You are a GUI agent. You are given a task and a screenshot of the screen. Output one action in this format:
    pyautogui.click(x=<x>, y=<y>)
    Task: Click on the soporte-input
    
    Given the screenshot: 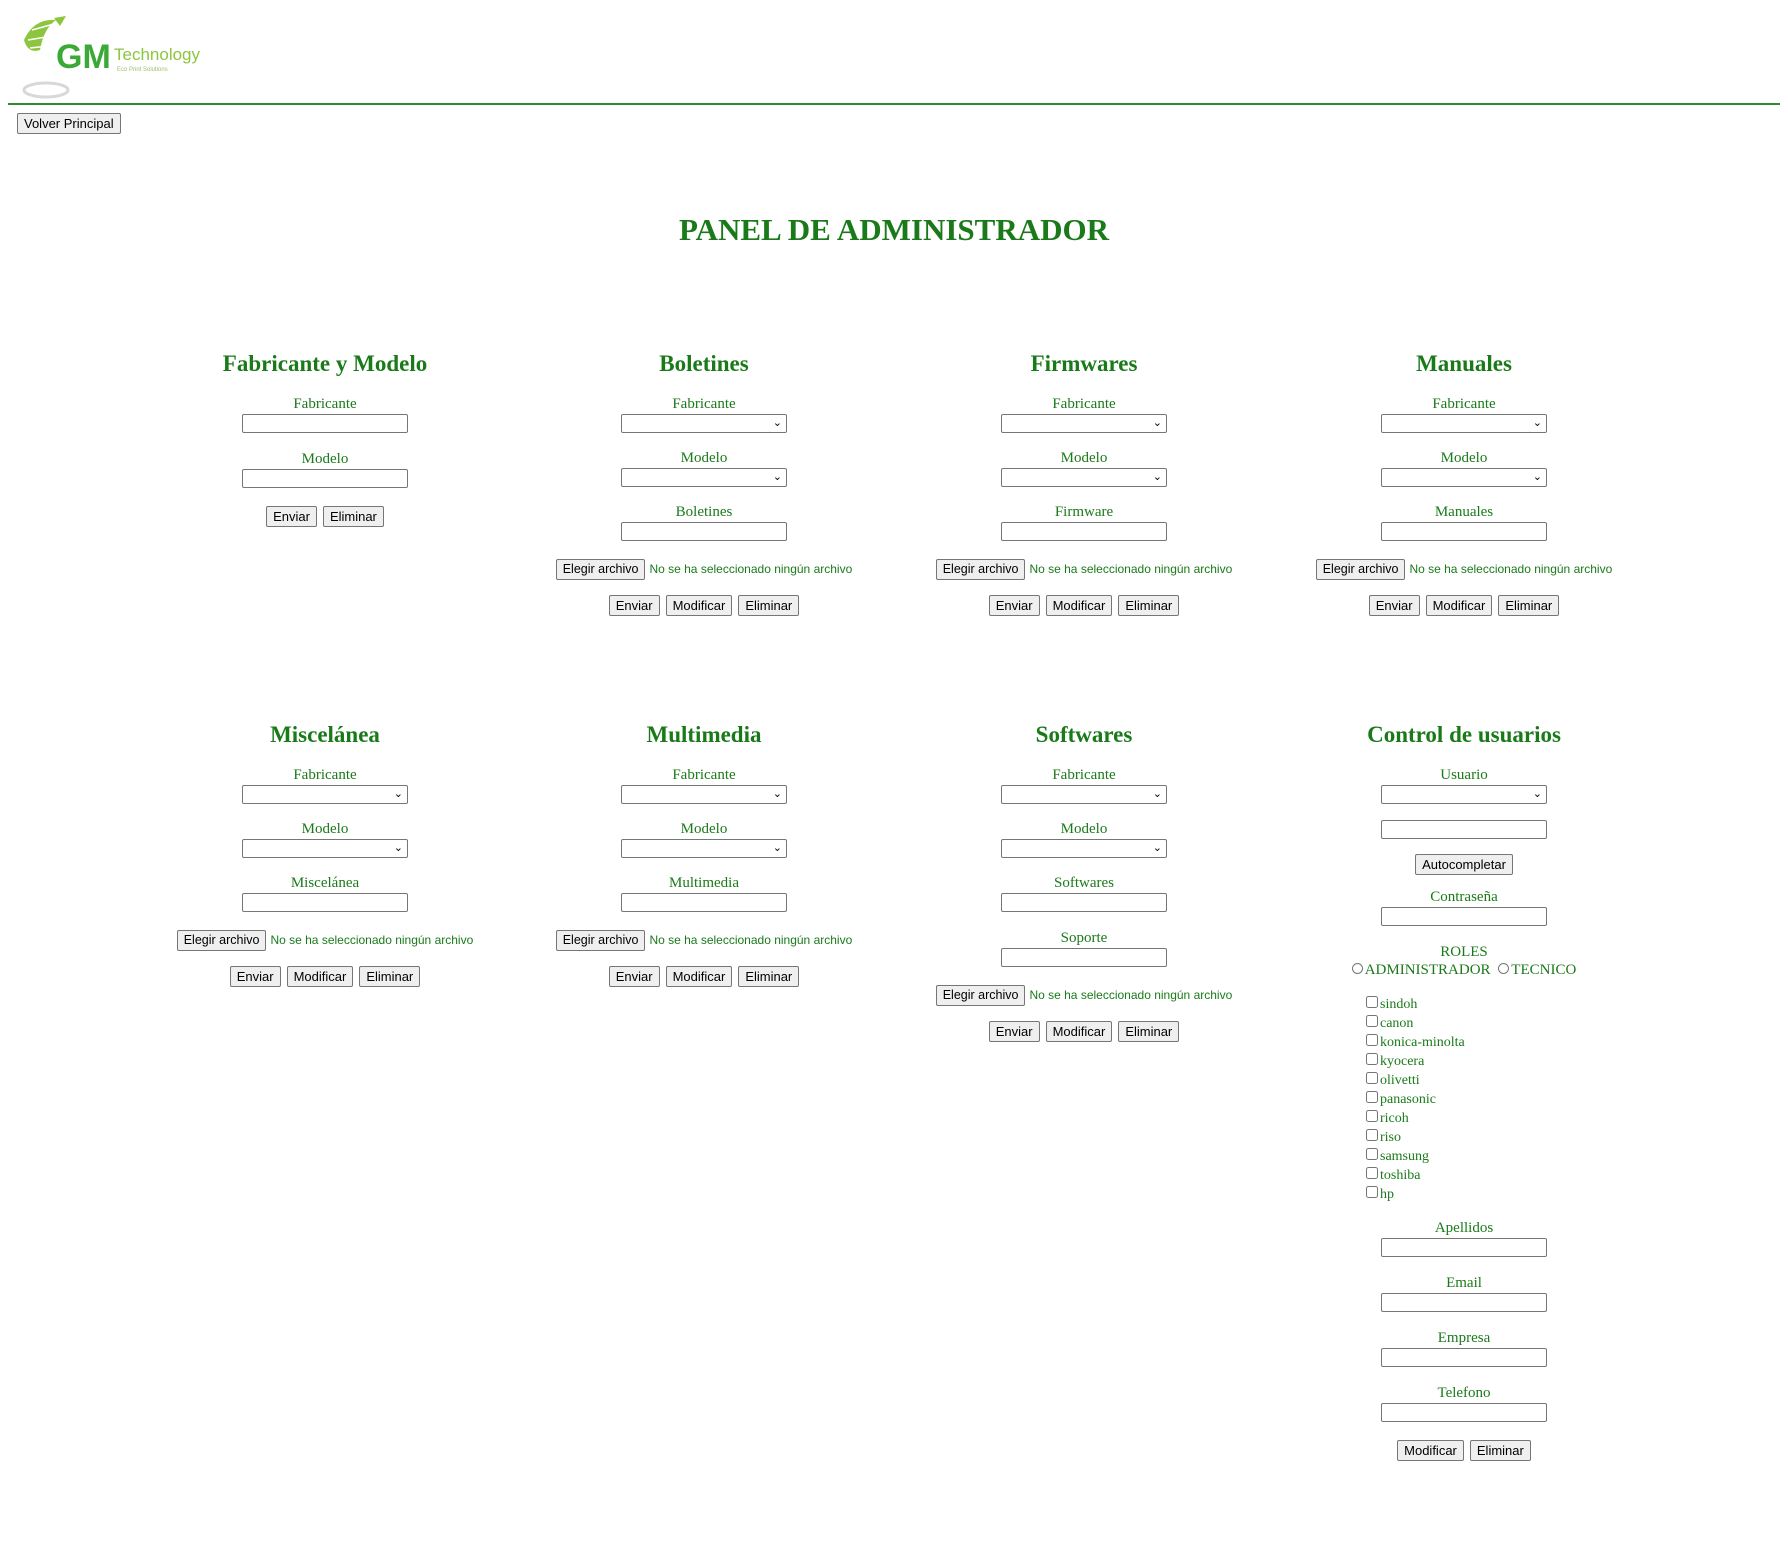 What is the action you would take?
    pyautogui.click(x=1084, y=957)
    